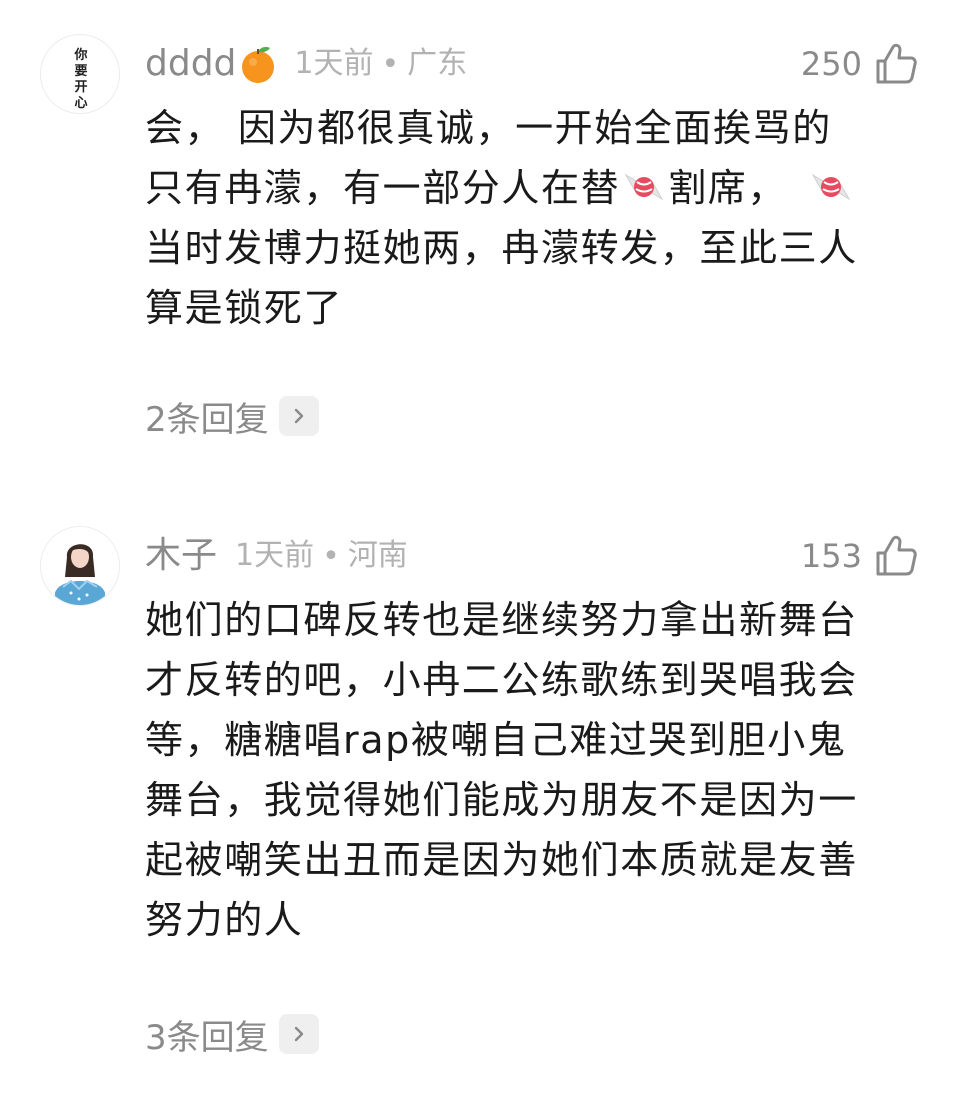 The height and width of the screenshot is (1116, 960). Describe the element at coordinates (224, 920) in the screenshot. I see `comment-line: 努力的人` at that location.